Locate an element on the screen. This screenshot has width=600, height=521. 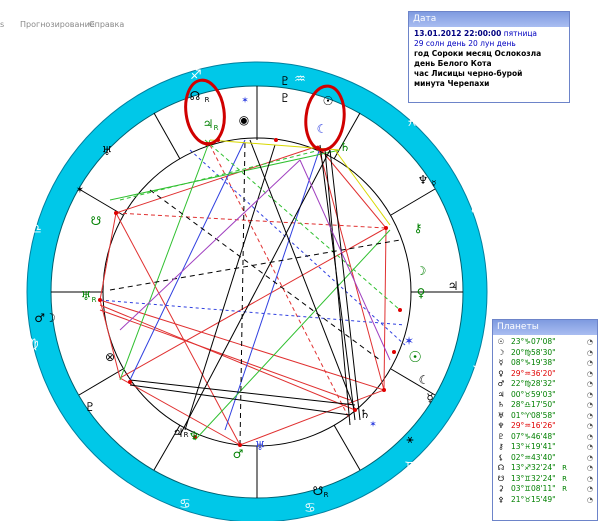
date-line: день Белого Кота is located at coordinates (453, 63).